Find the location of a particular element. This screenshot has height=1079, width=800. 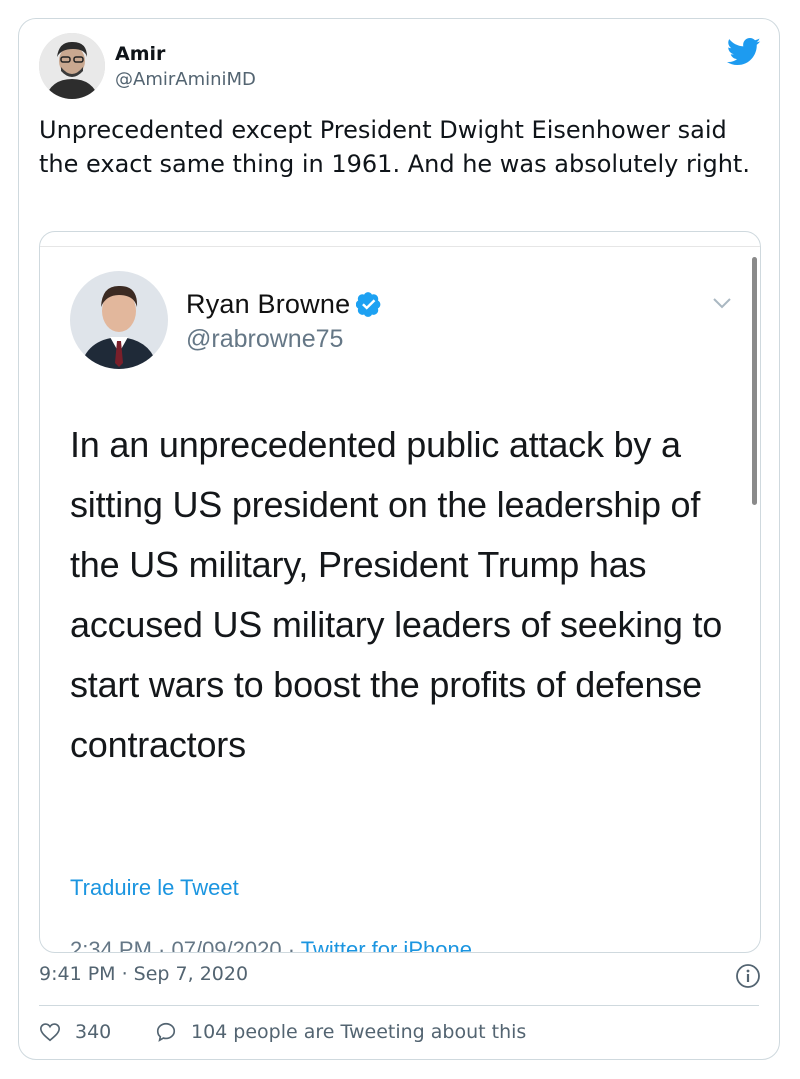

tweet-timestamp: 9:41 PM · Sep 7, 2020 is located at coordinates (143, 974).